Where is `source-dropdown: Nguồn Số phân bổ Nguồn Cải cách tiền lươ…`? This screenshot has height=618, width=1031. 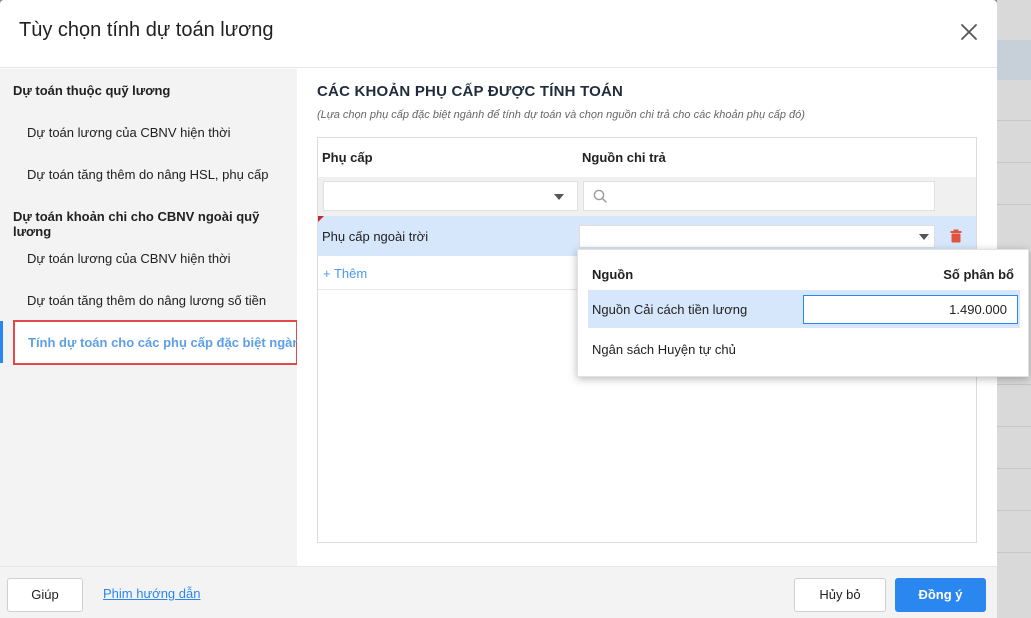 source-dropdown: Nguồn Số phân bổ Nguồn Cải cách tiền lươ… is located at coordinates (803, 313).